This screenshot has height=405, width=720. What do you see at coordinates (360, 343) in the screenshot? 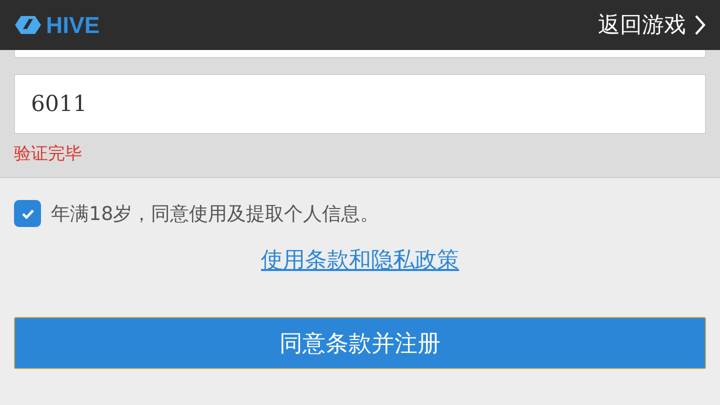
I see `agree-and-register-button: 同意条款并注册` at bounding box center [360, 343].